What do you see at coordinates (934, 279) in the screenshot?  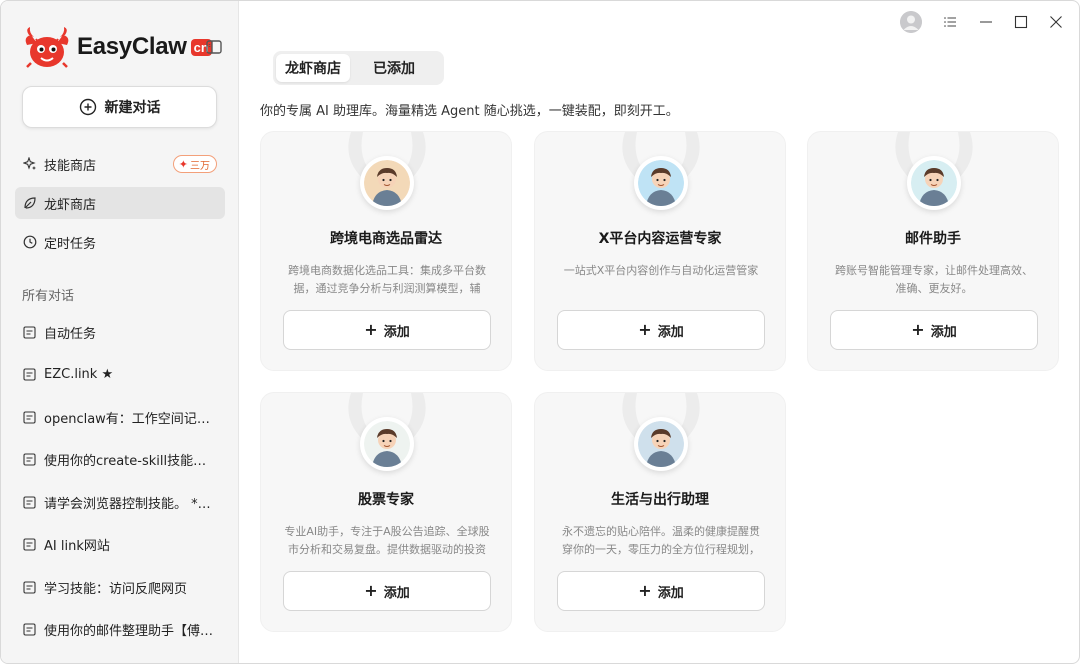 I see `agent-description: 跨账号智能管理专家，让邮件处理高效、准确、更友好。` at bounding box center [934, 279].